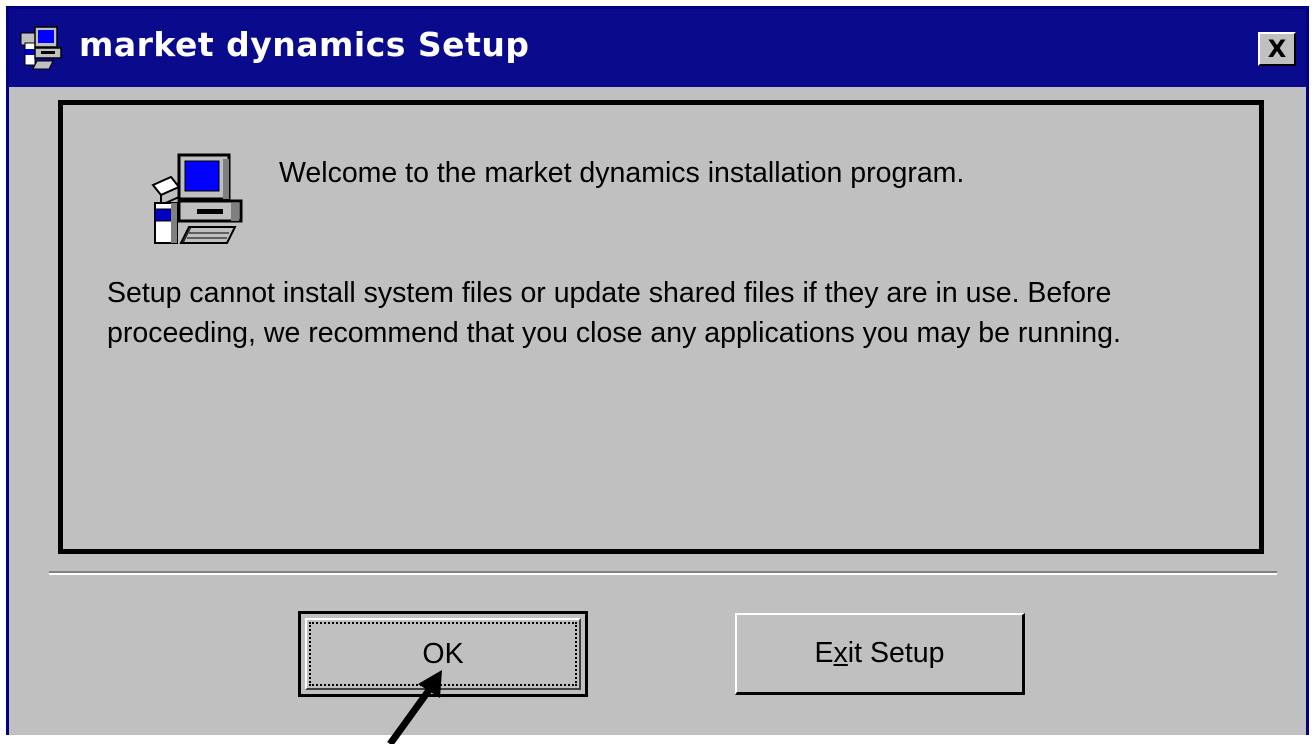 The width and height of the screenshot is (1315, 744). What do you see at coordinates (896, 653) in the screenshot?
I see `exit-label-part: it Setup` at bounding box center [896, 653].